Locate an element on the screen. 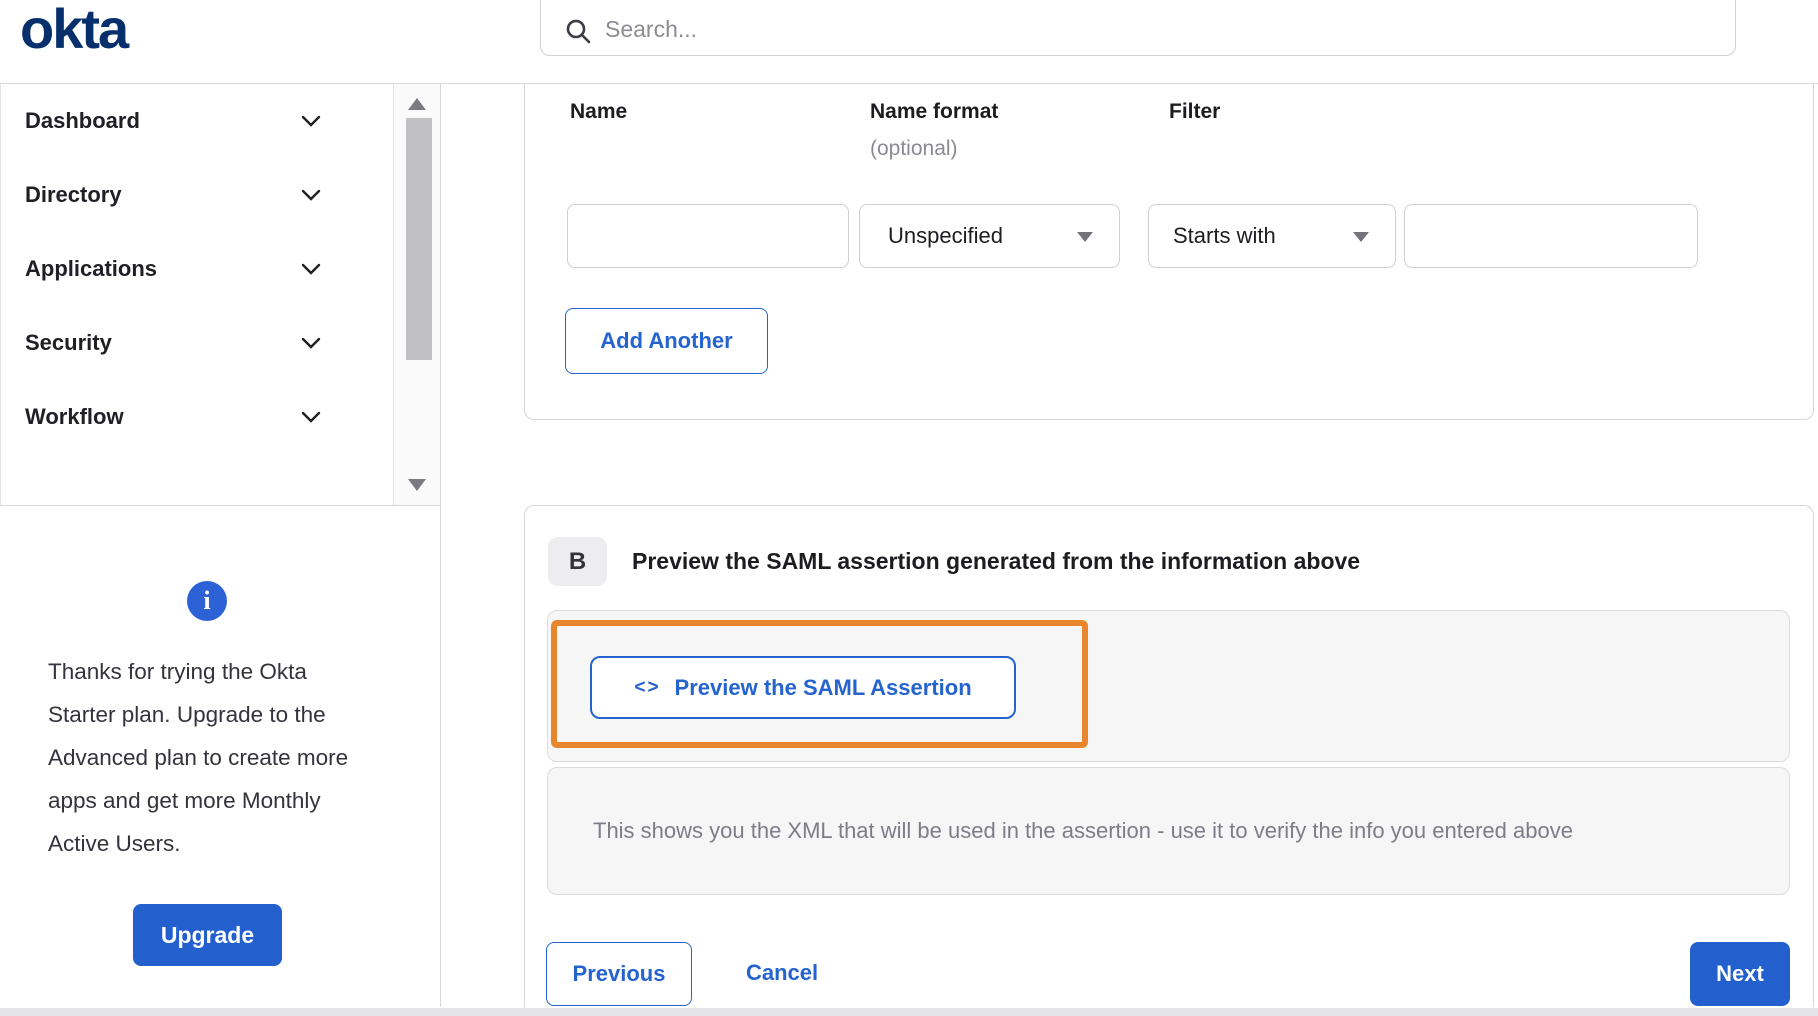 This screenshot has height=1016, width=1818. code-icon: <> is located at coordinates (647, 687).